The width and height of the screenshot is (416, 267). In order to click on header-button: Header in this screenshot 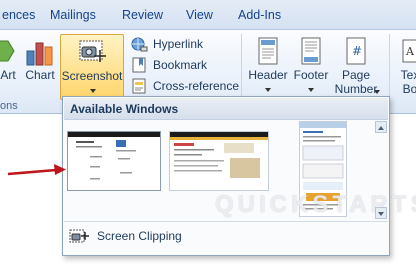, I will do `click(268, 67)`.